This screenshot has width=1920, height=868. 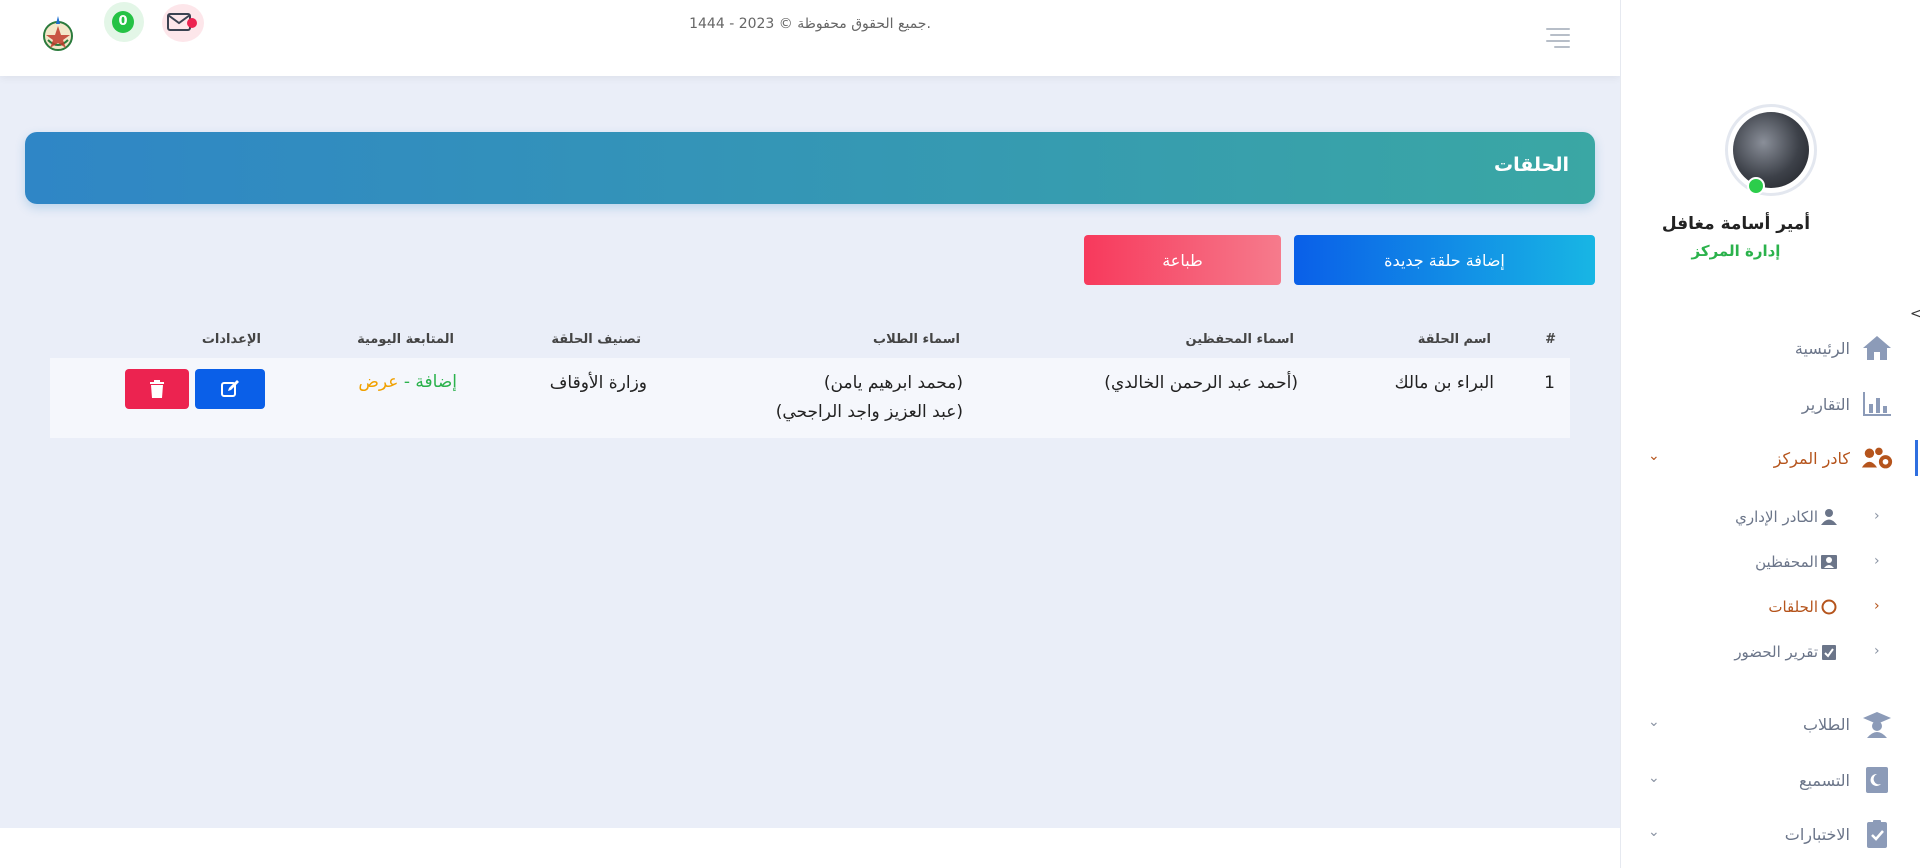 I want to click on sidebar-item-reports: التقارير, so click(x=1848, y=404).